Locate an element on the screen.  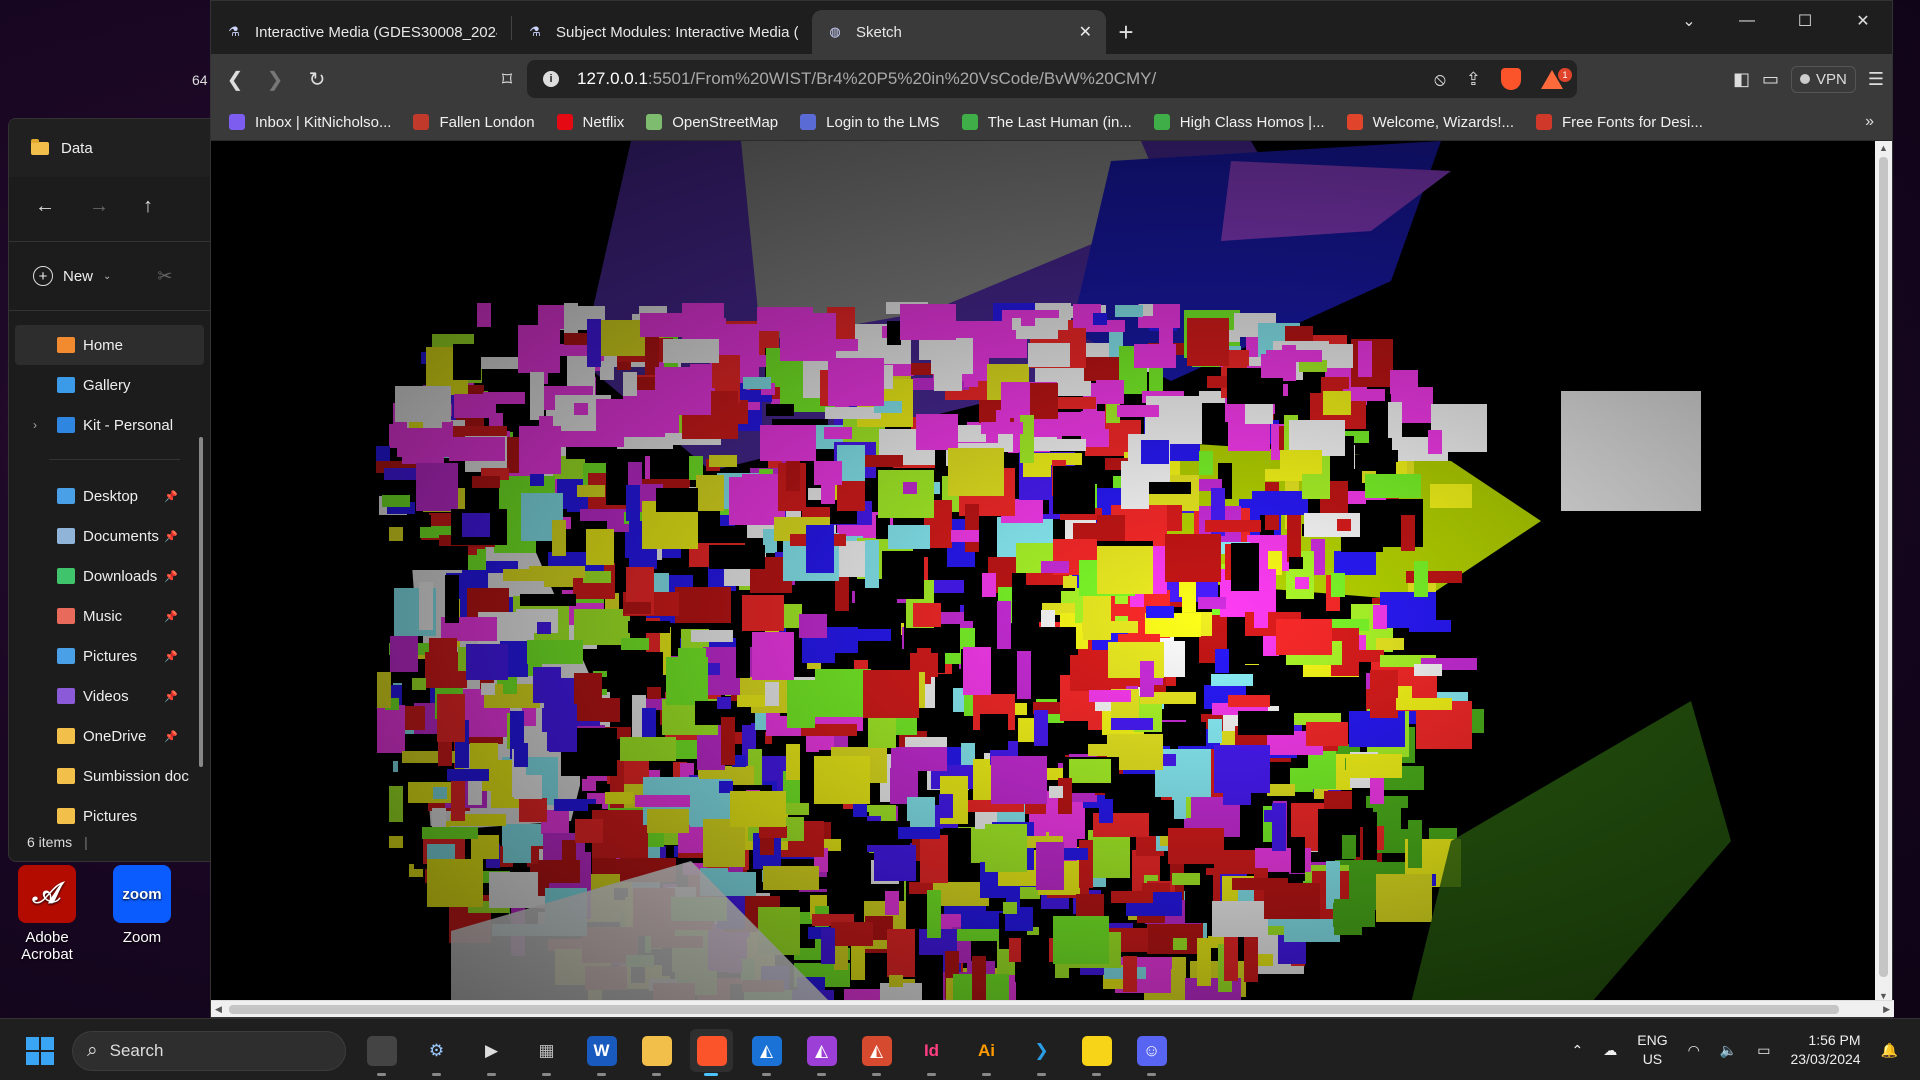
maximize-icon: ☐ is located at coordinates (1805, 21).